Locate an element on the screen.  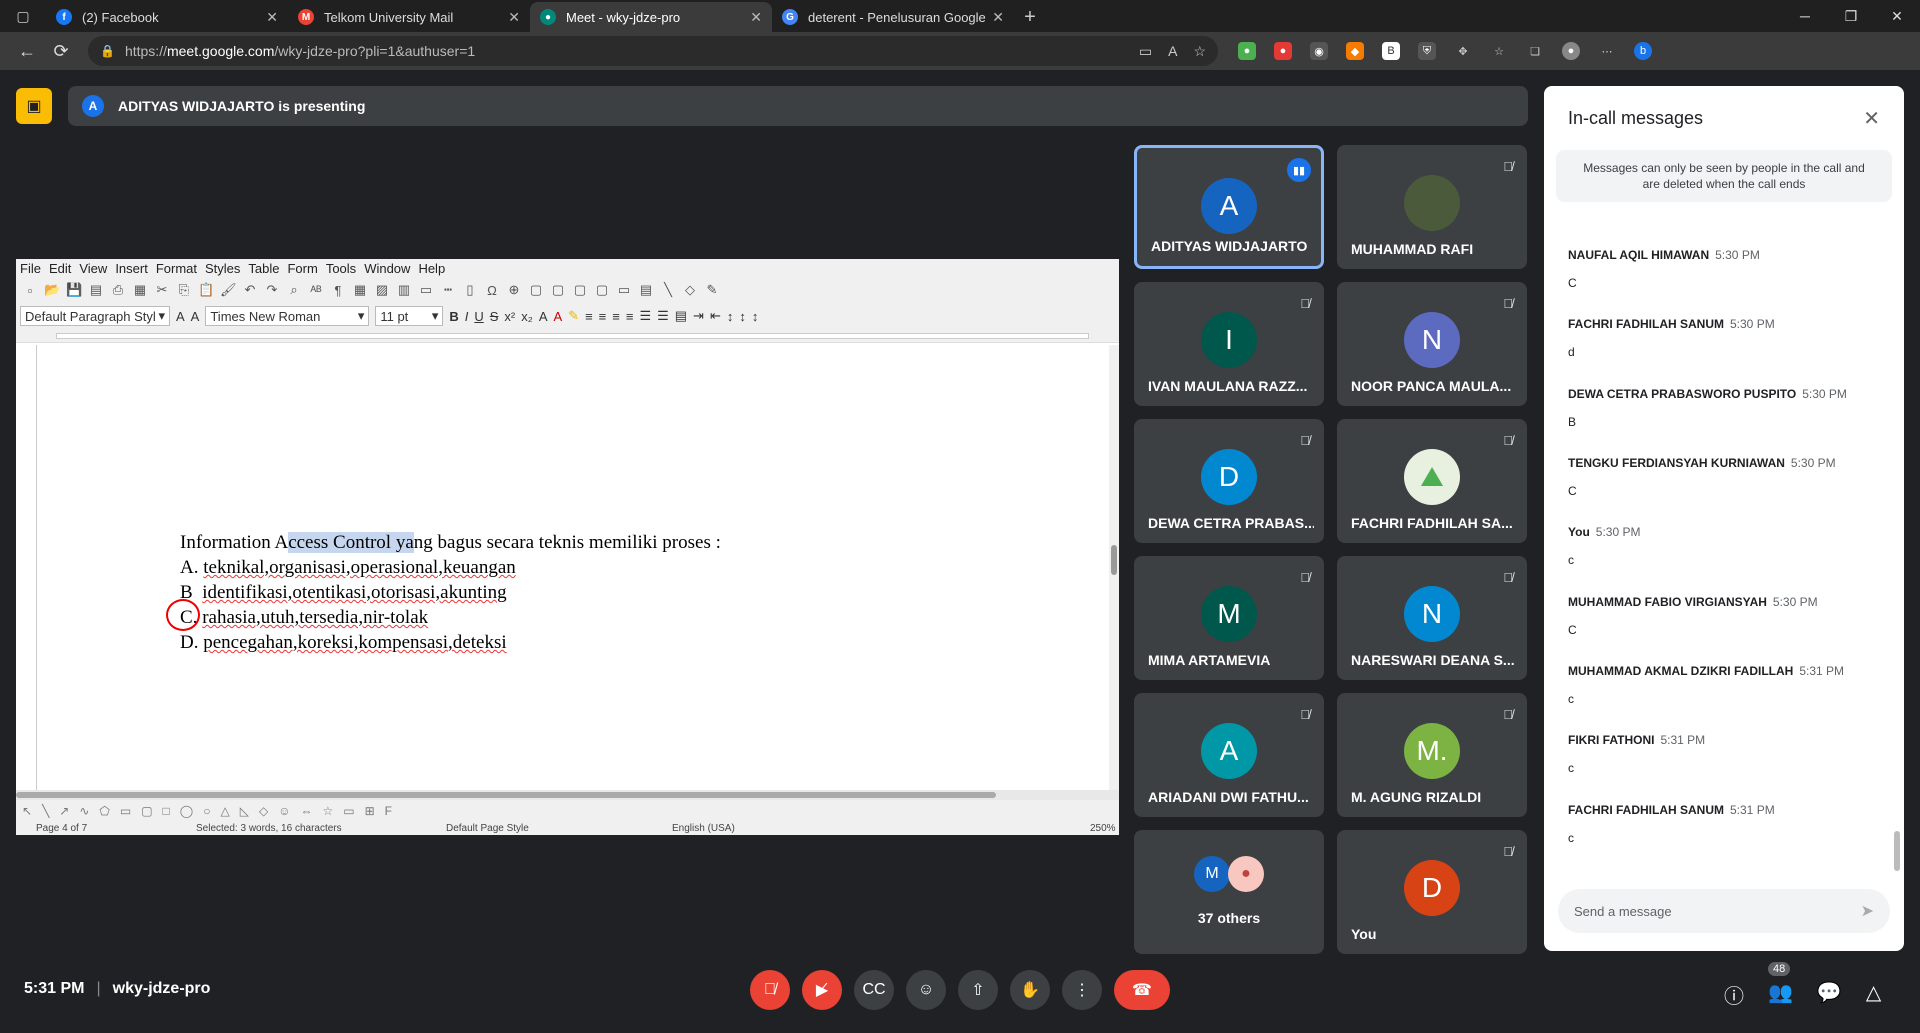
highlight-icon: ✎ is located at coordinates (573, 316).